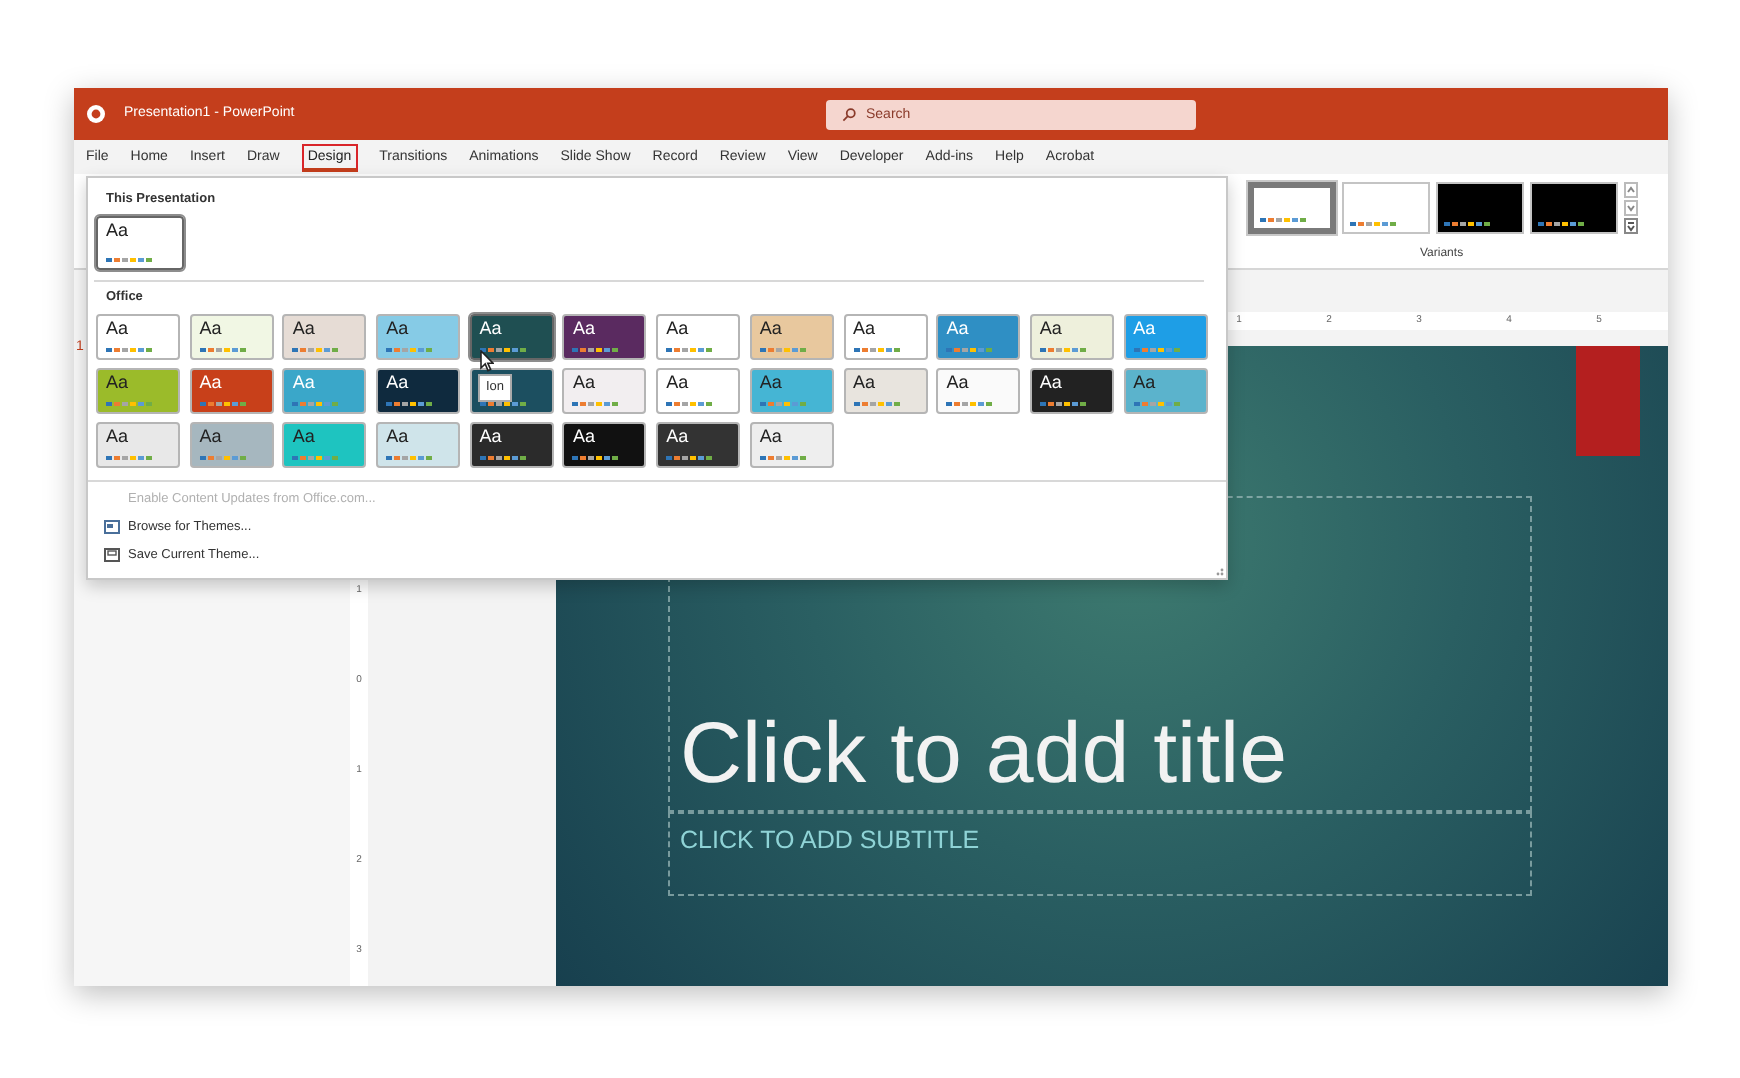  I want to click on resize-grip-icon, so click(1219, 571).